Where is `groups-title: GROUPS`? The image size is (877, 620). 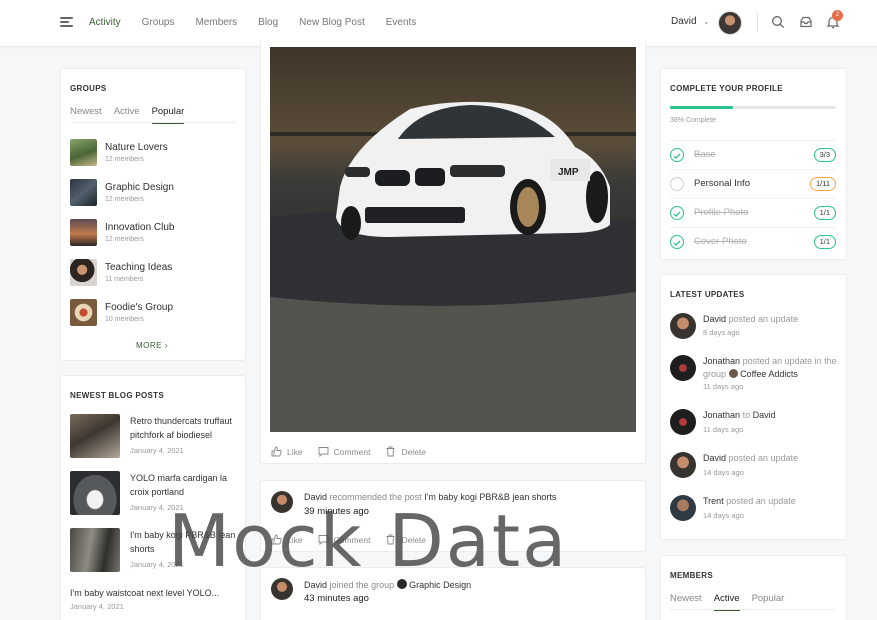 groups-title: GROUPS is located at coordinates (88, 88).